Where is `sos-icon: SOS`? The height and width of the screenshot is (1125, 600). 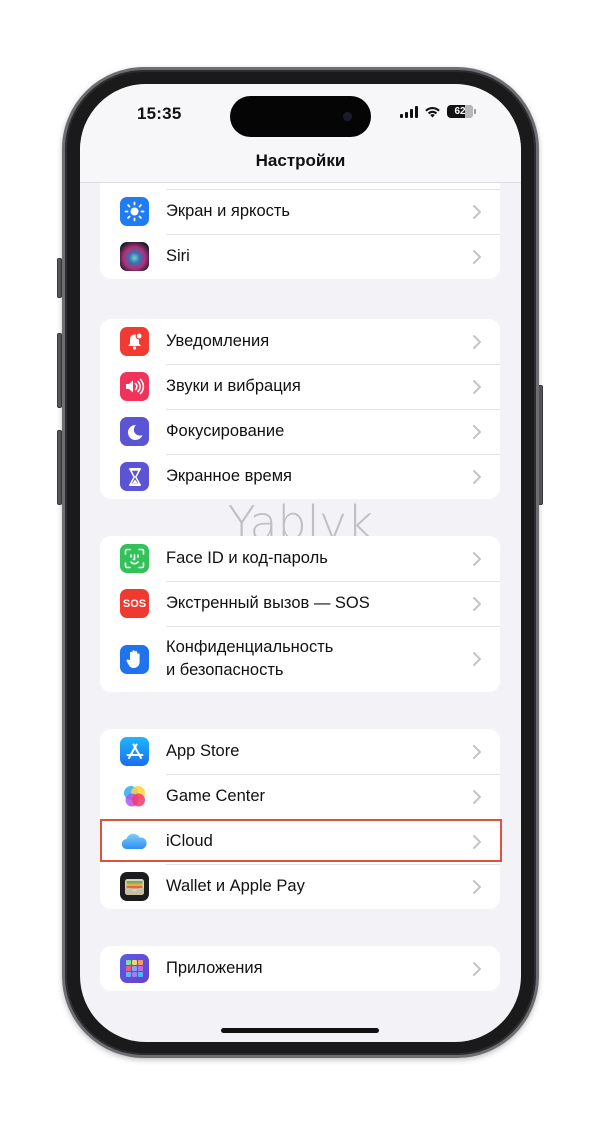 sos-icon: SOS is located at coordinates (134, 603).